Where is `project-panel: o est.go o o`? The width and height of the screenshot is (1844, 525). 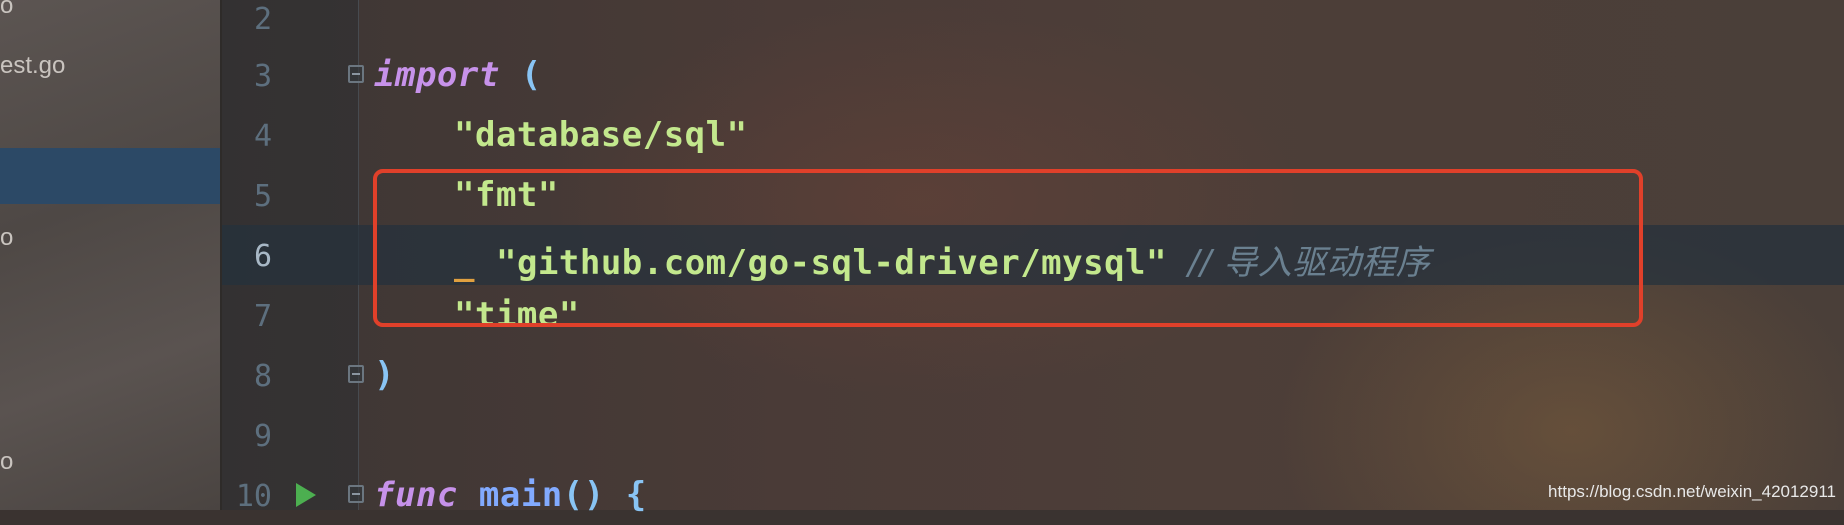
project-panel: o est.go o o is located at coordinates (111, 255).